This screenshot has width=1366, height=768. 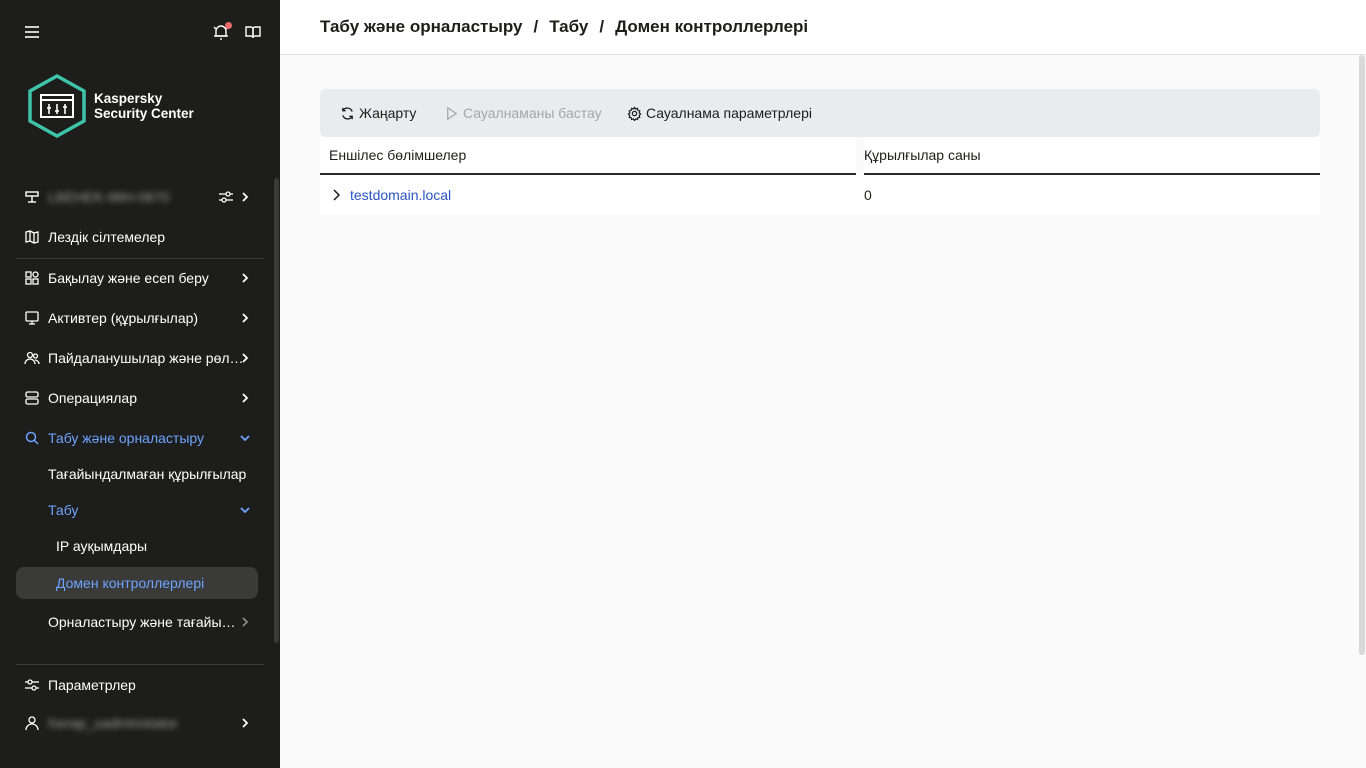 What do you see at coordinates (147, 474) in the screenshot?
I see `sidebar-item-label: Тағайындалмаған құрылғылар` at bounding box center [147, 474].